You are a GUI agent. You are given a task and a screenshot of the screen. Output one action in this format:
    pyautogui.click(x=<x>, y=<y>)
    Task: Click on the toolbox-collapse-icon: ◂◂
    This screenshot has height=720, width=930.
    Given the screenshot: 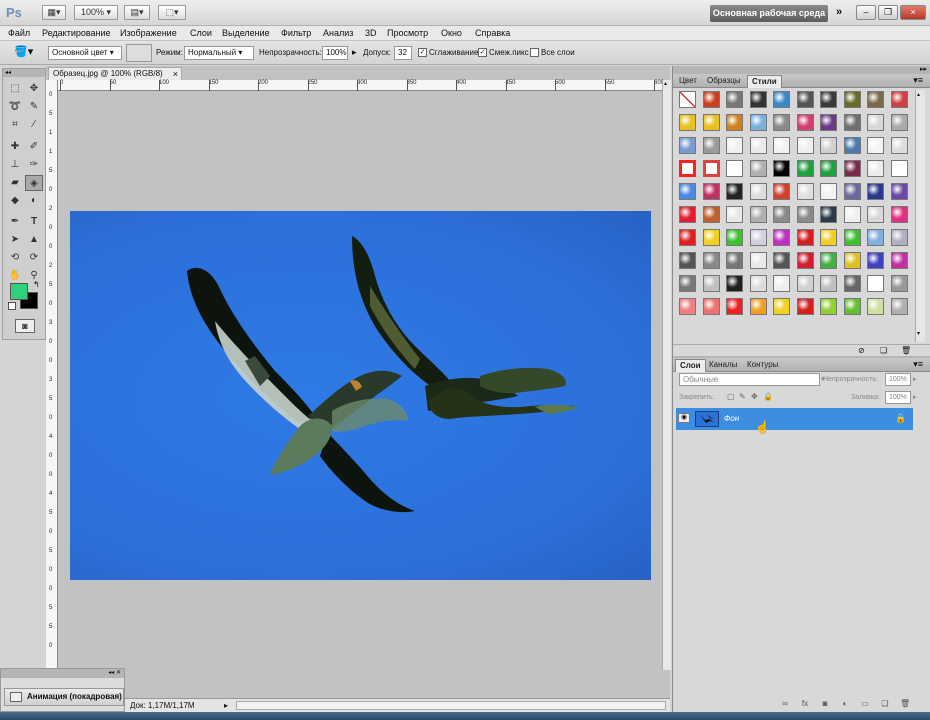 What is the action you would take?
    pyautogui.click(x=24, y=73)
    